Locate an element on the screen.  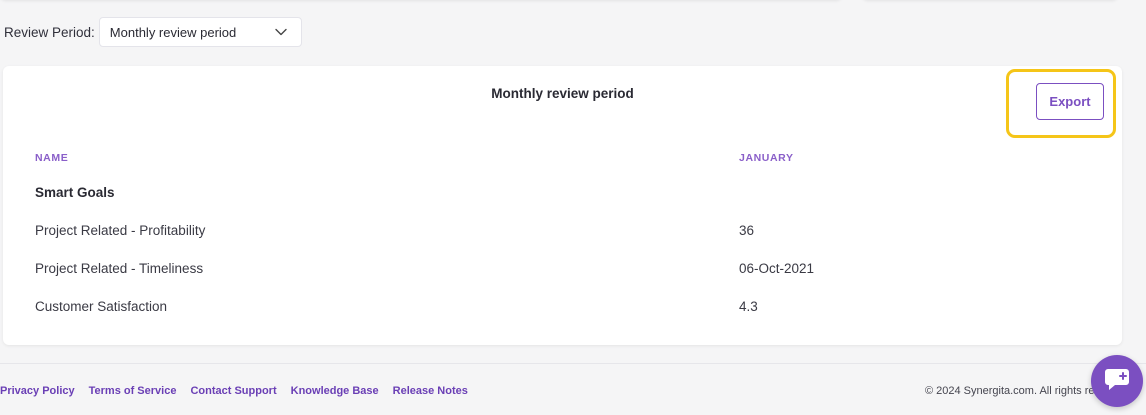
copyright-text: © 2024 Synergita.com. All rights res is located at coordinates (1012, 391).